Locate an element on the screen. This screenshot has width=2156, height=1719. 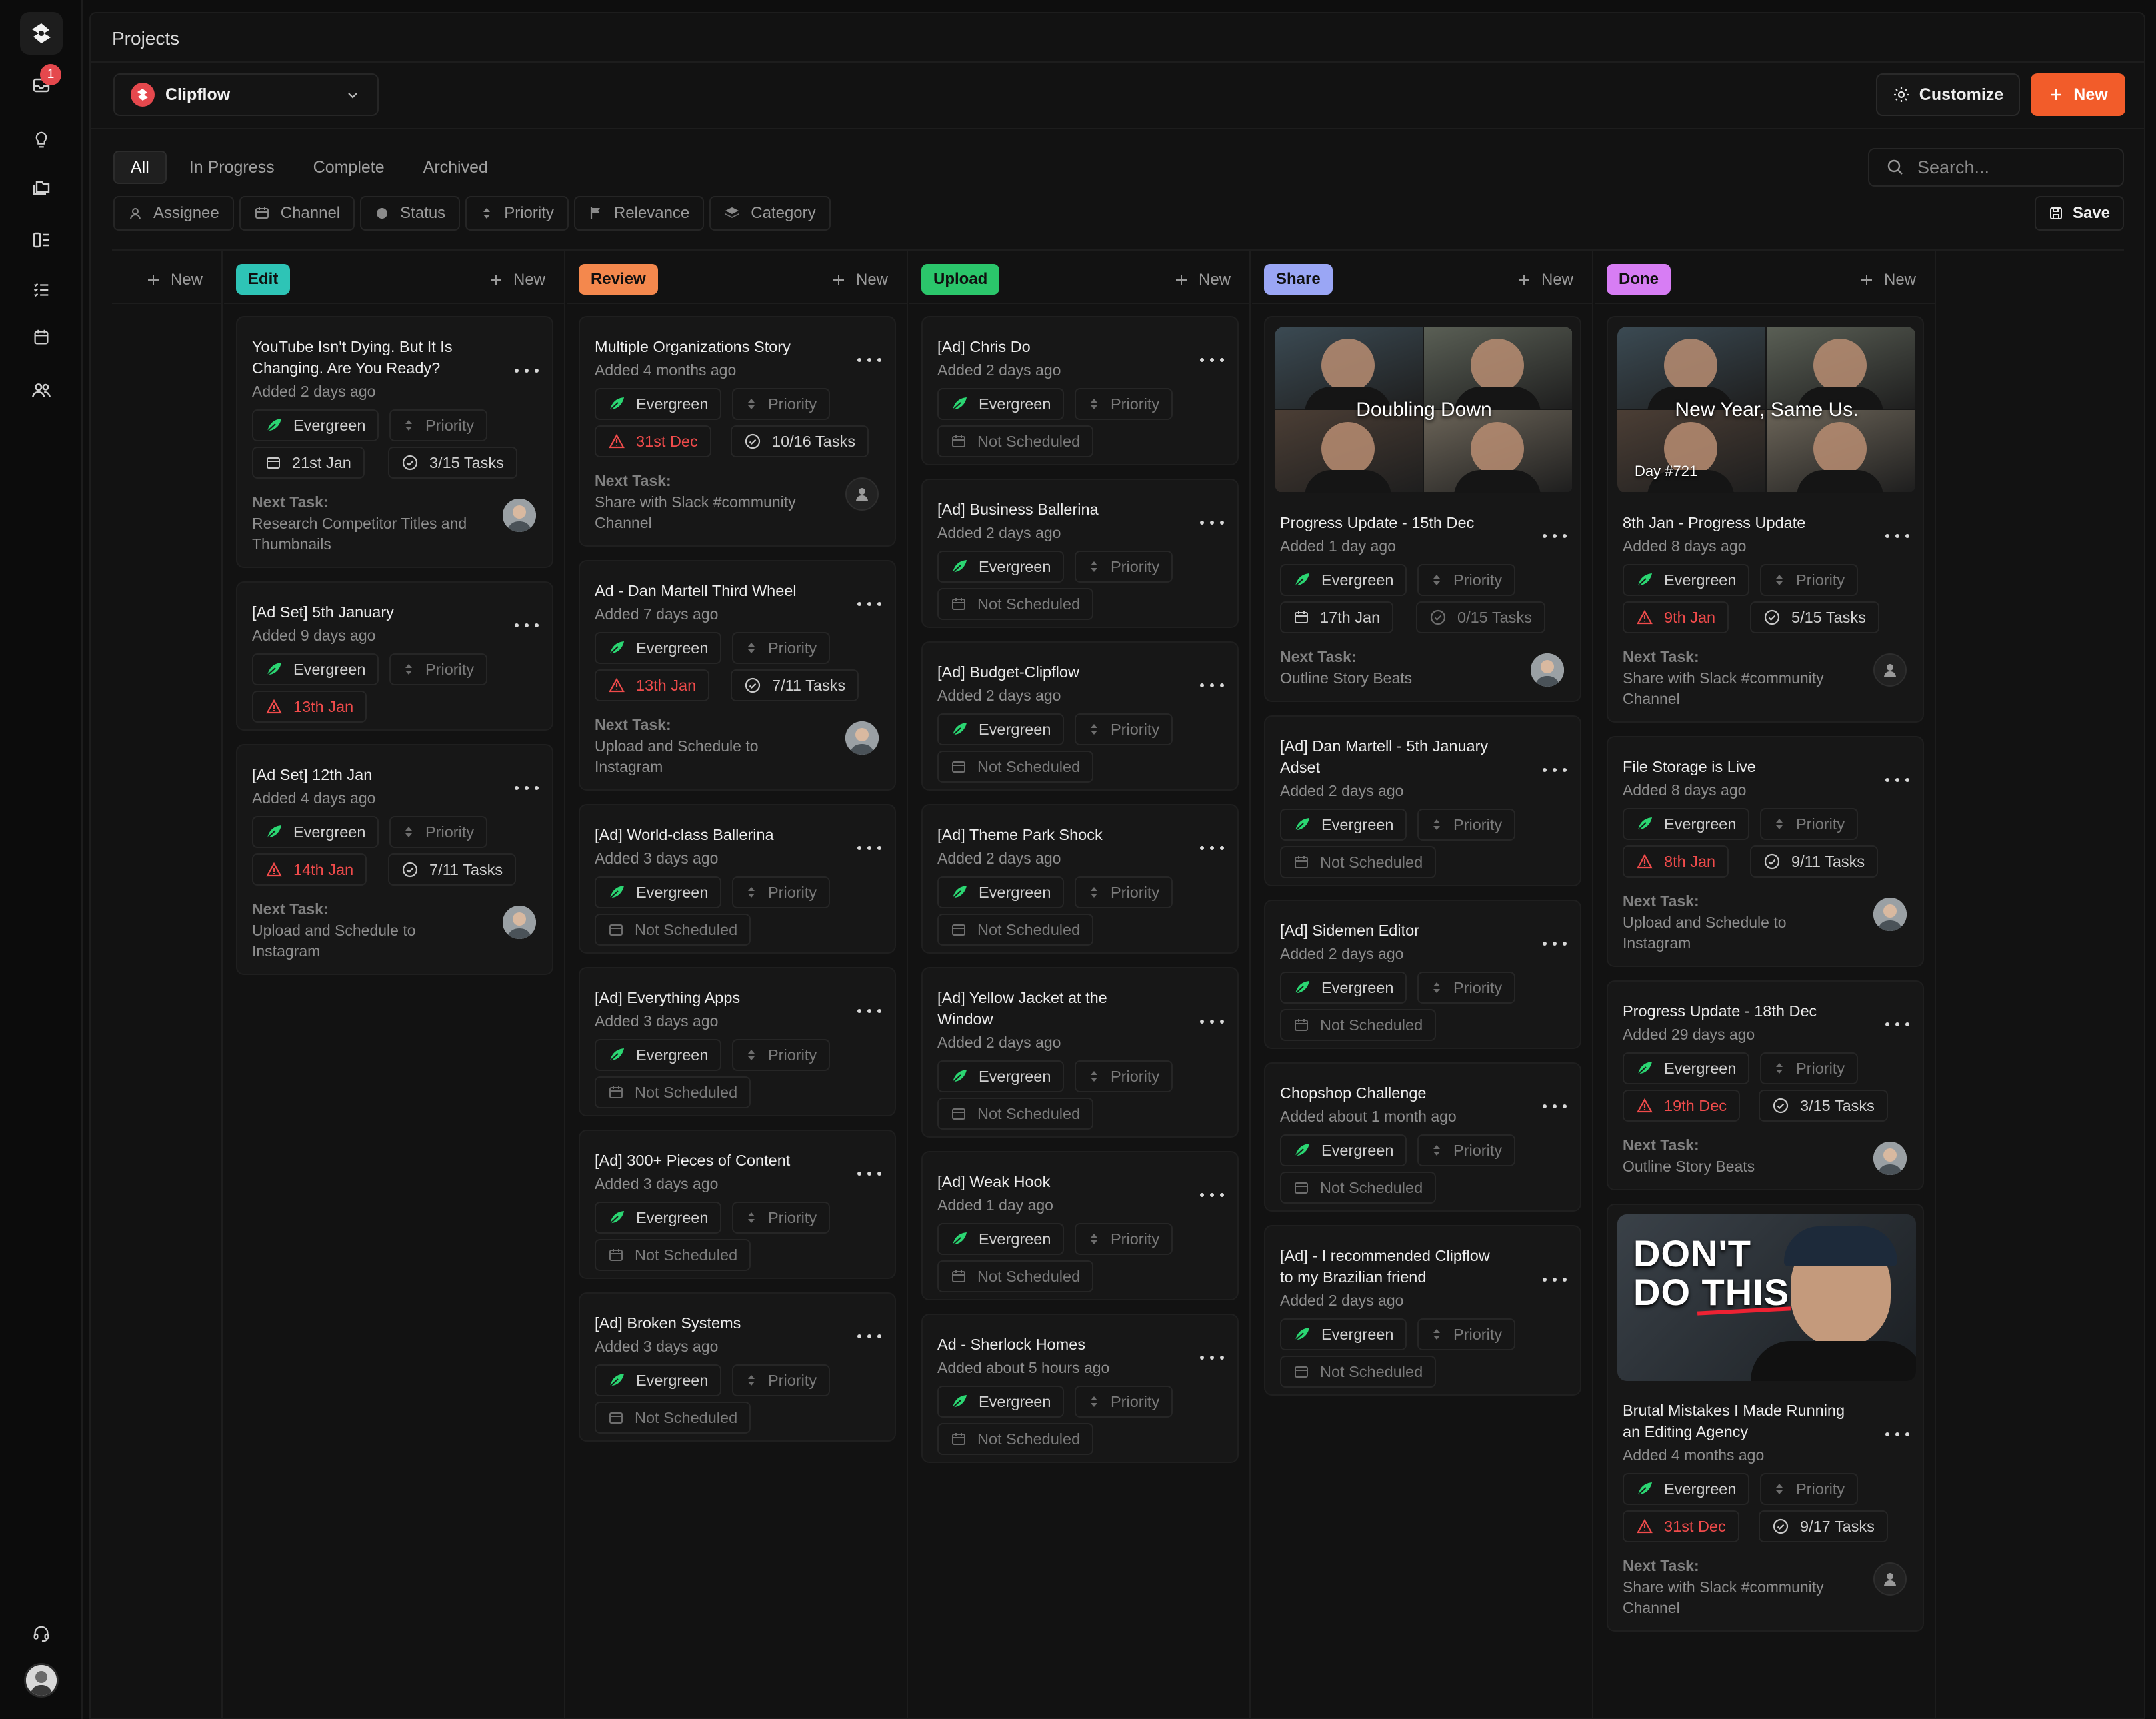
filter-priority: Priority is located at coordinates (517, 213).